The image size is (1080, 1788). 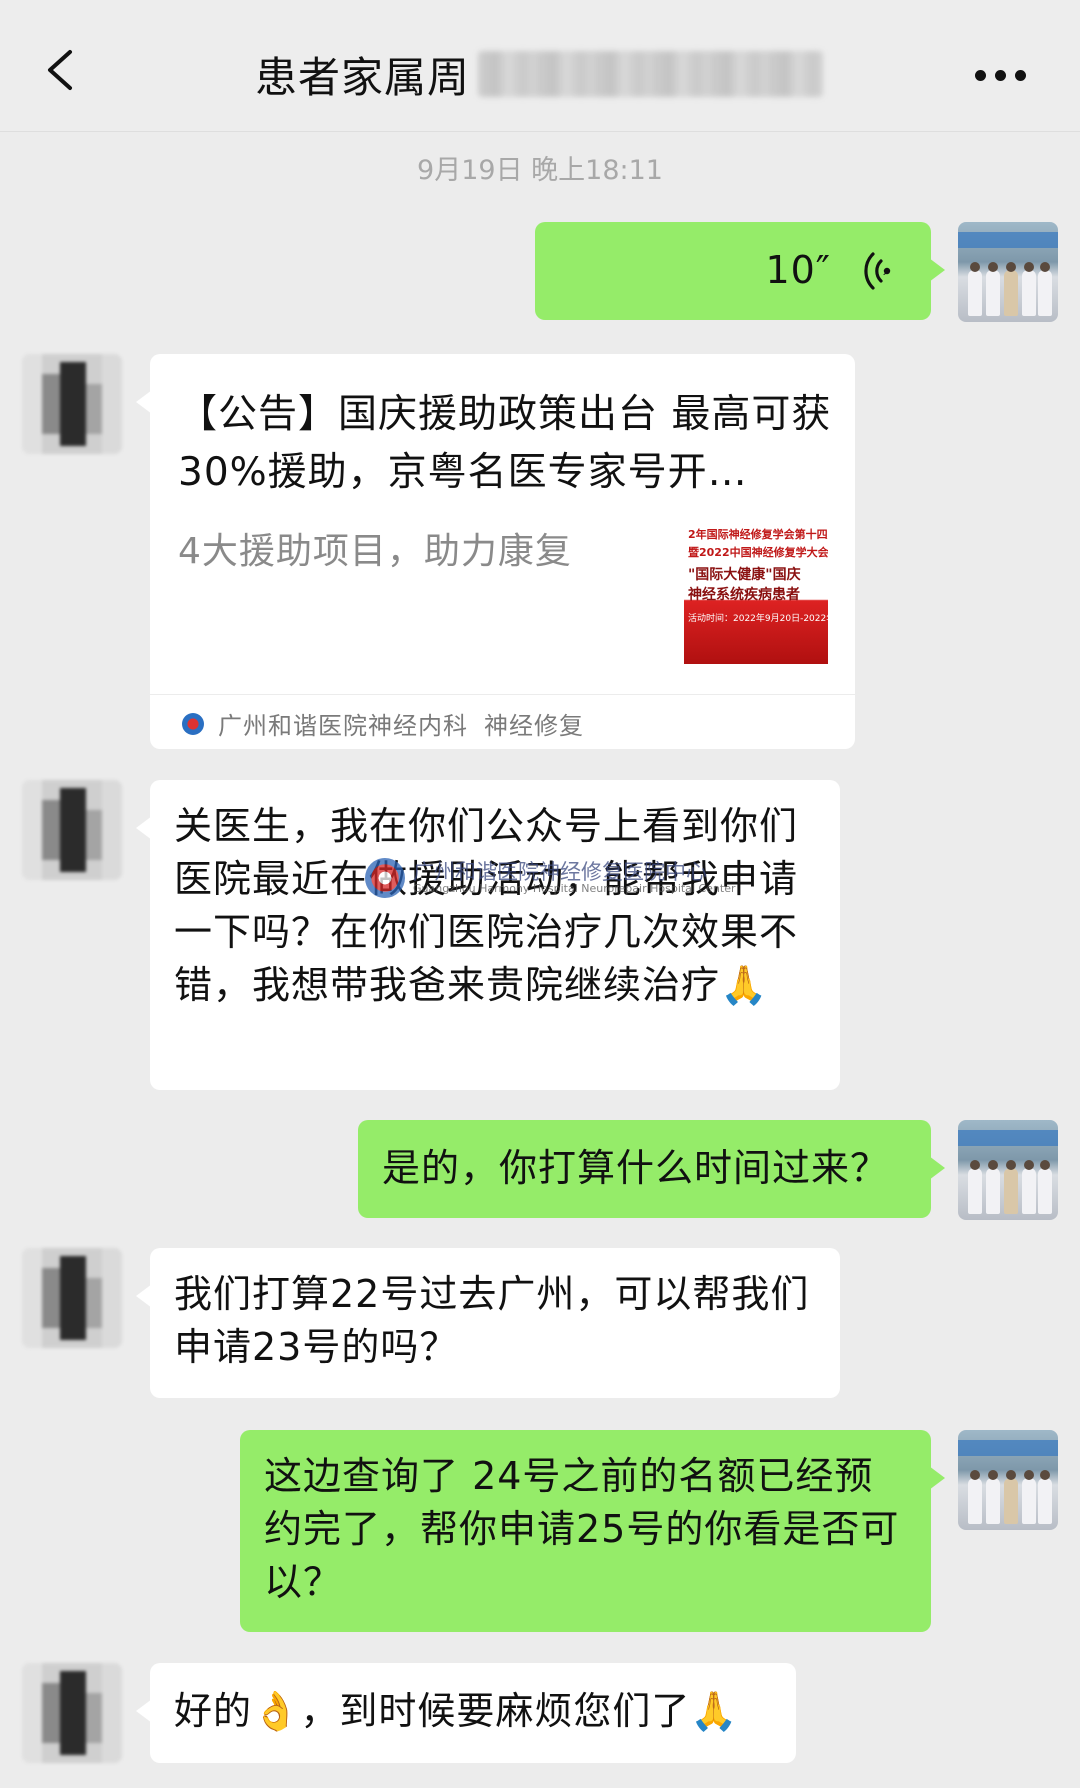 What do you see at coordinates (534, 726) in the screenshot?
I see `source-tag: 神经修复` at bounding box center [534, 726].